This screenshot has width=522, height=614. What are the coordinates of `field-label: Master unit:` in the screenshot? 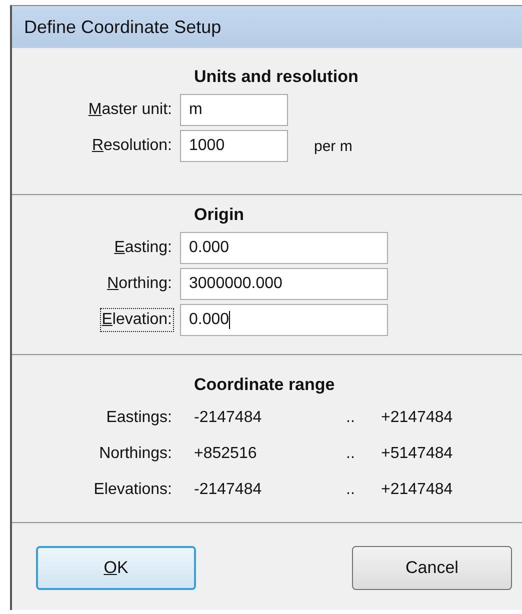 It's located at (130, 110).